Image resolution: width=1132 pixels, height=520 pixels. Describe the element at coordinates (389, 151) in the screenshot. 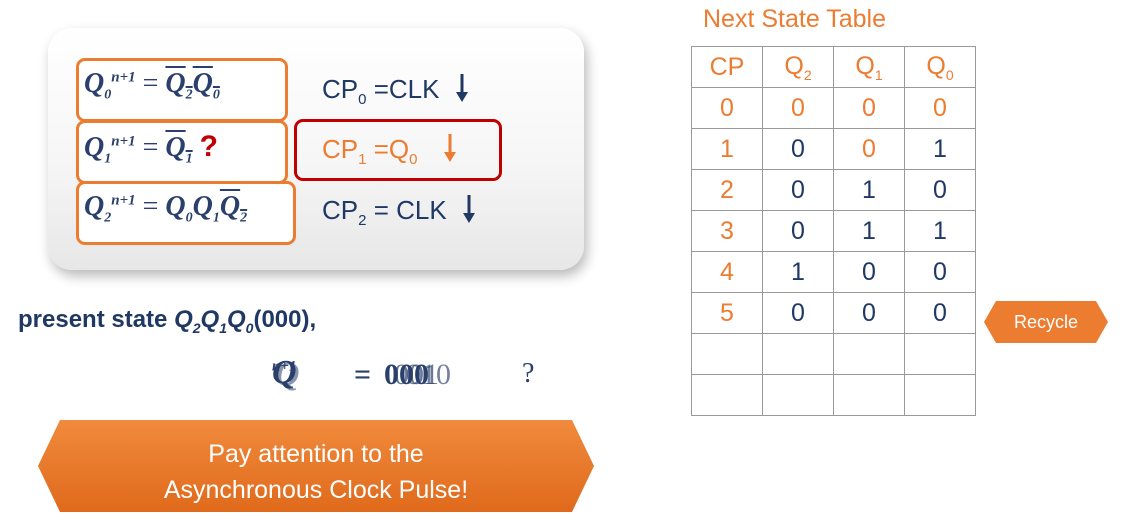

I see `clock-cp1: CP1 =Q0` at that location.